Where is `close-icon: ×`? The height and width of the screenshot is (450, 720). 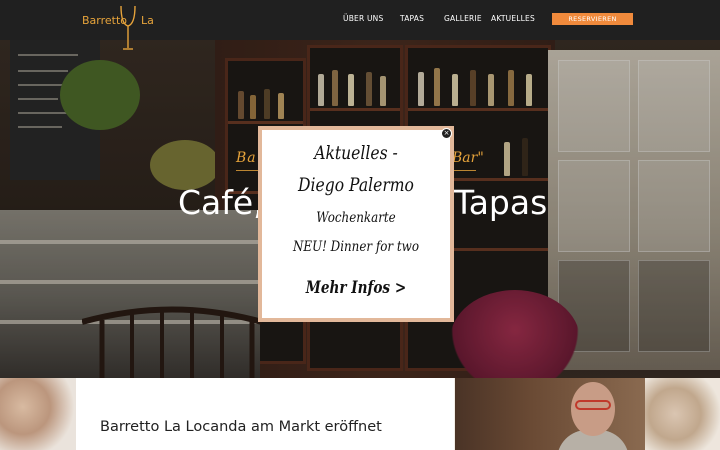
close-icon: × is located at coordinates (446, 133).